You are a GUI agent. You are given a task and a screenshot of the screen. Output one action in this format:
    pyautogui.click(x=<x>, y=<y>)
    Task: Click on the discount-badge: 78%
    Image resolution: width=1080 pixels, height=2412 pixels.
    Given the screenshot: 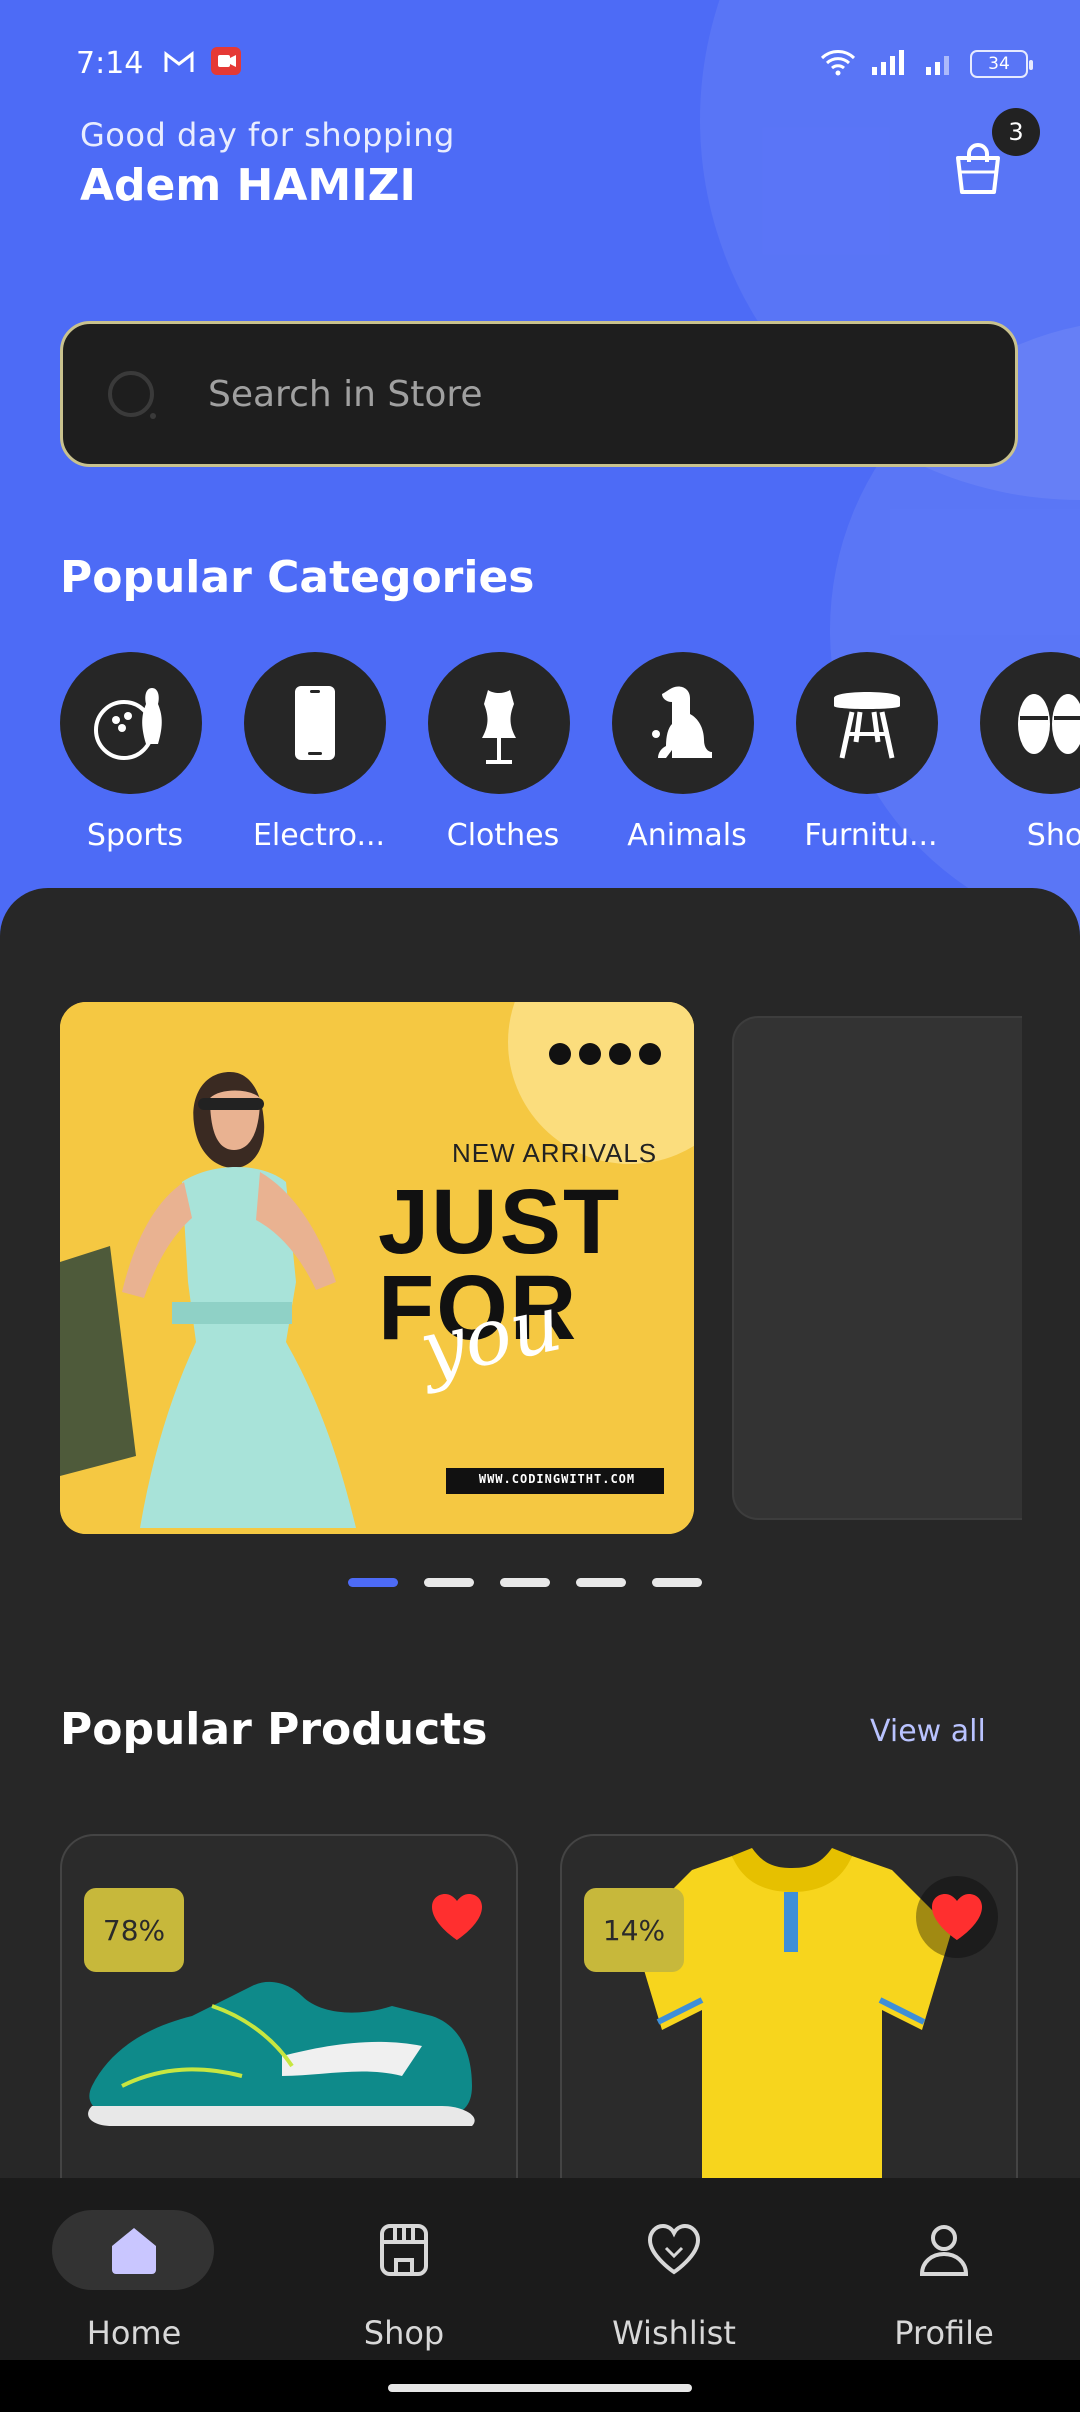 What is the action you would take?
    pyautogui.click(x=134, y=1930)
    